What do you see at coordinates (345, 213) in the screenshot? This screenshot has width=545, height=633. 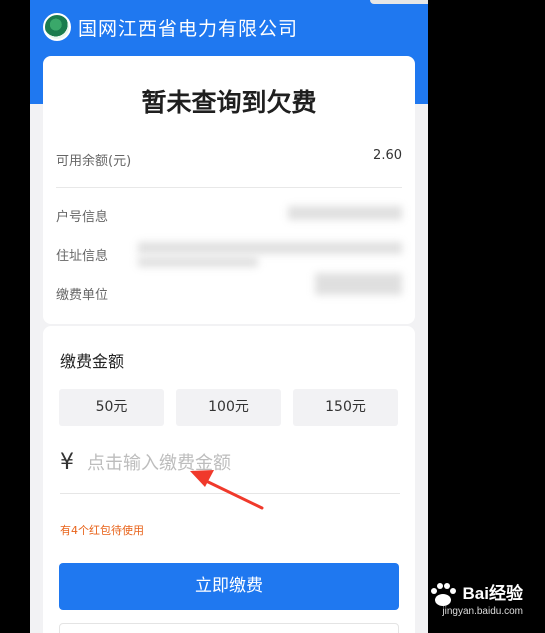 I see `account-value-redacted` at bounding box center [345, 213].